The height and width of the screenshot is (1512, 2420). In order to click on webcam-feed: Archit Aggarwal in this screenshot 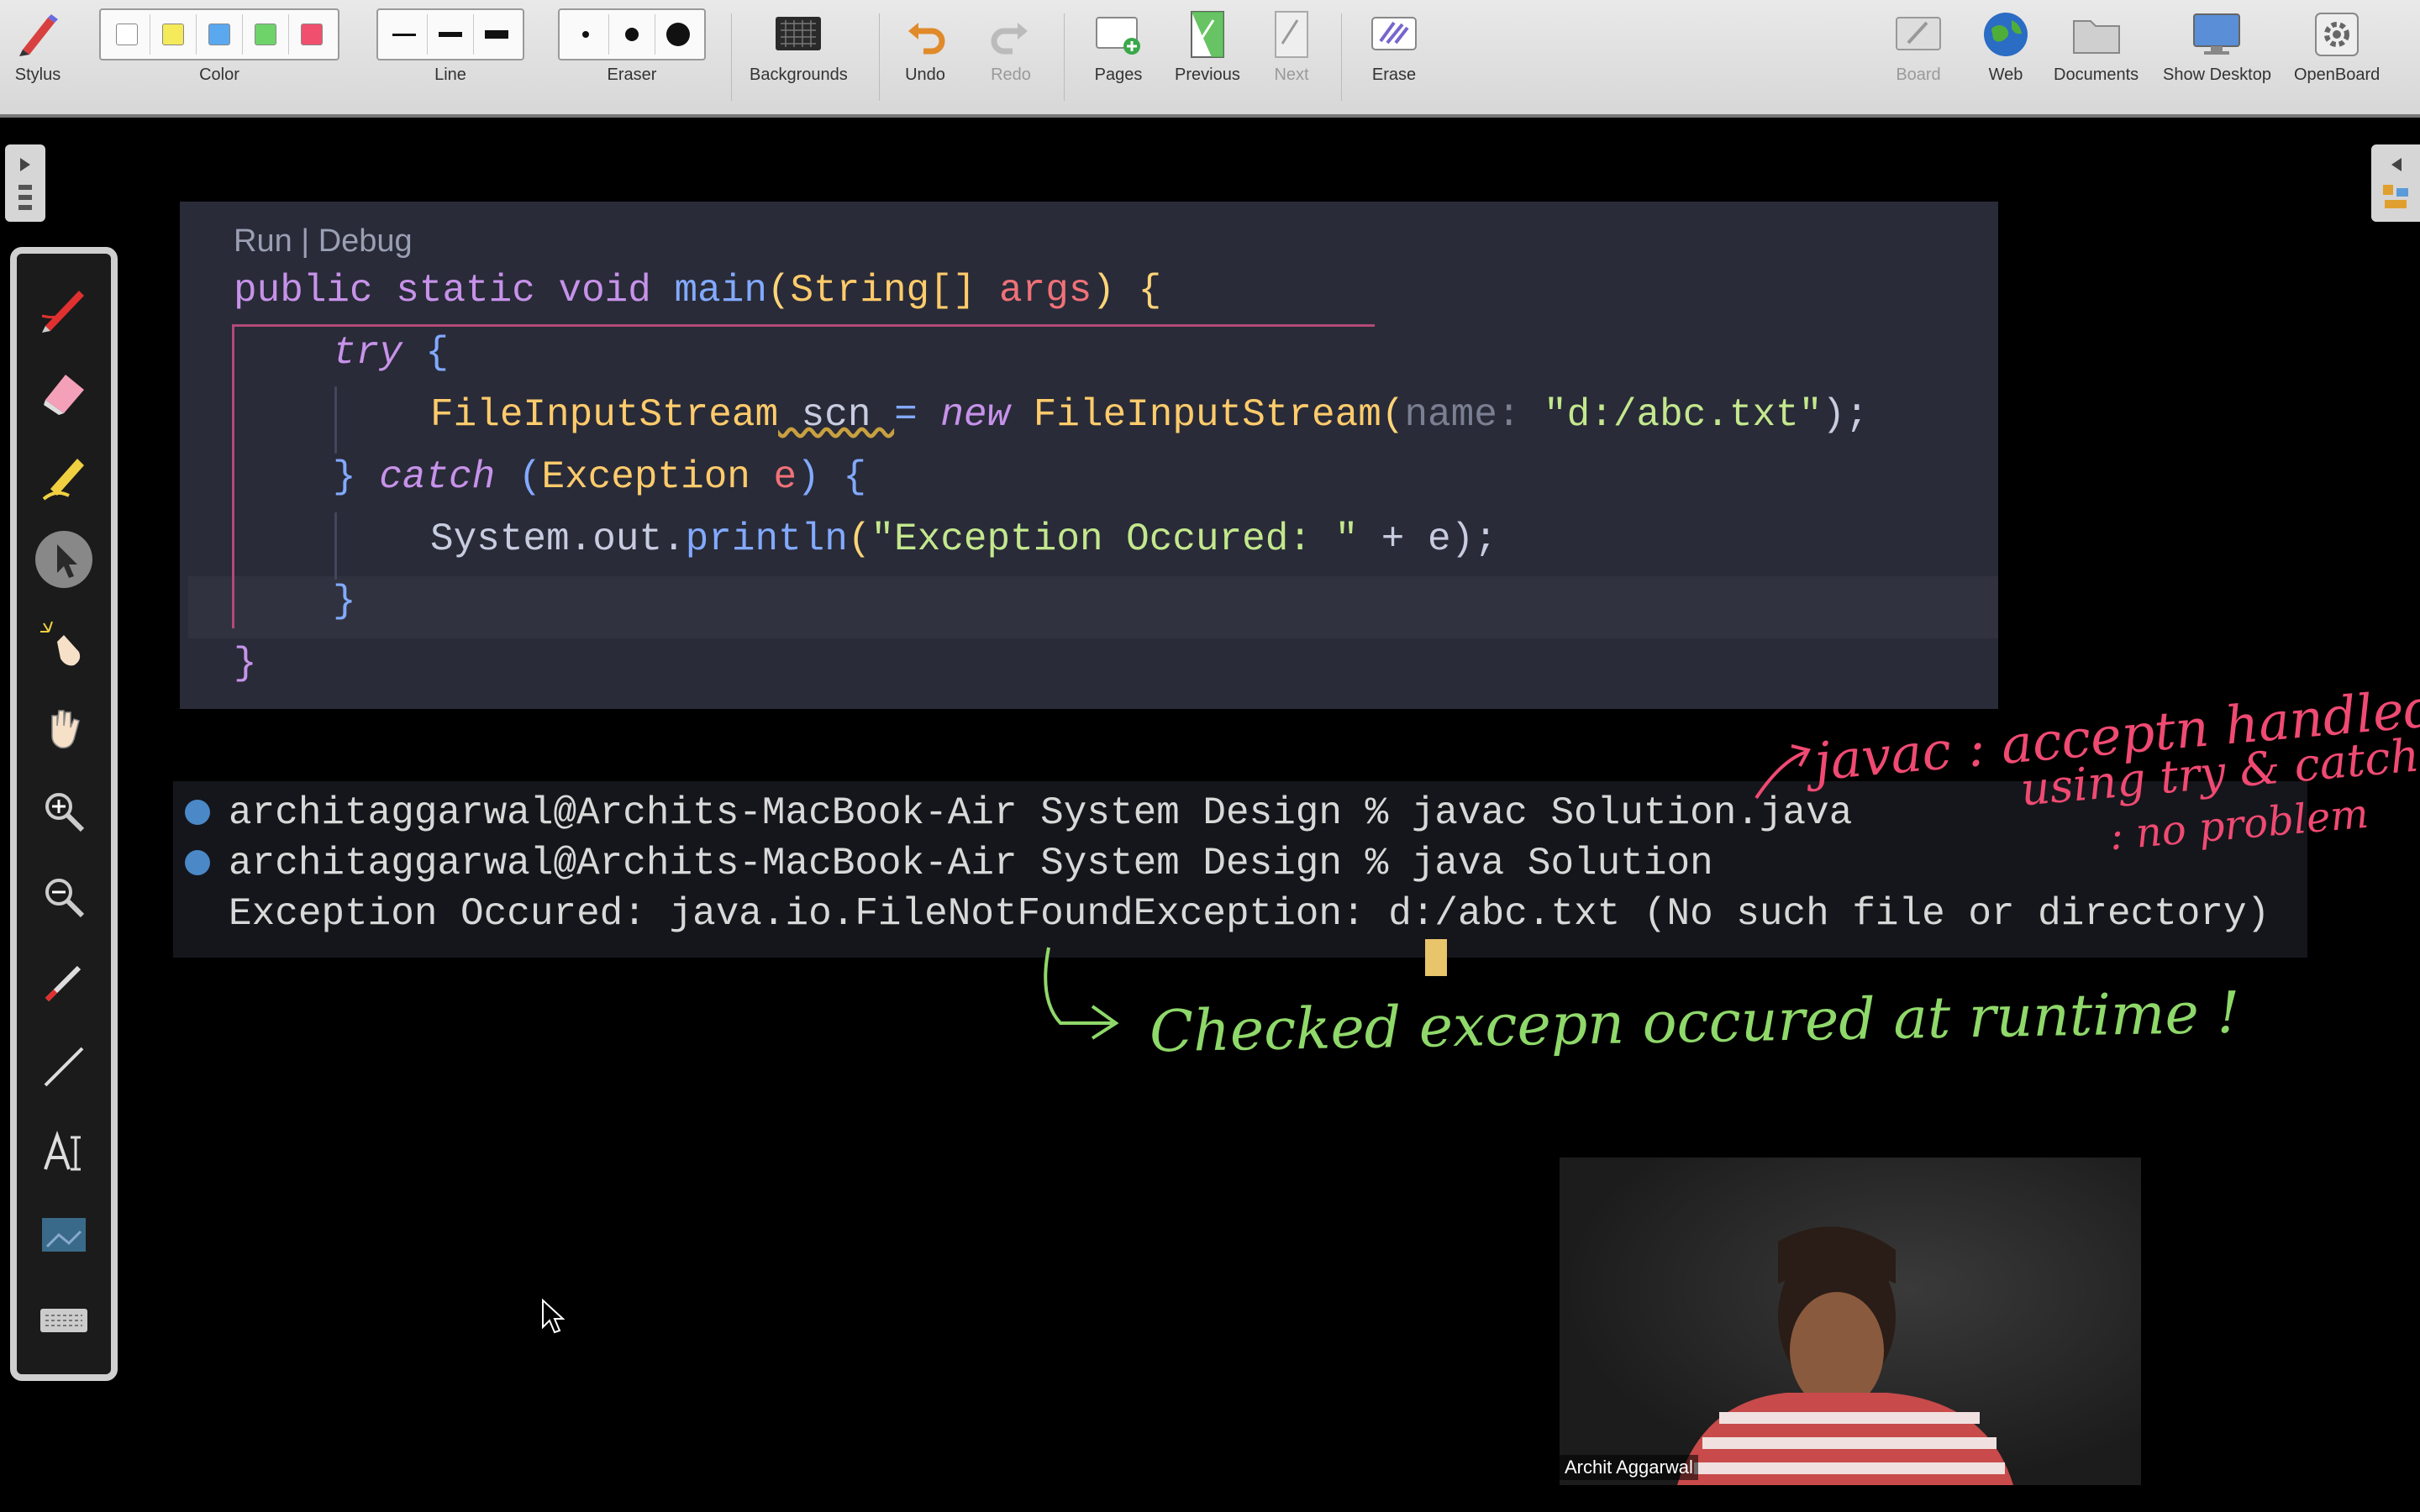, I will do `click(1851, 1321)`.